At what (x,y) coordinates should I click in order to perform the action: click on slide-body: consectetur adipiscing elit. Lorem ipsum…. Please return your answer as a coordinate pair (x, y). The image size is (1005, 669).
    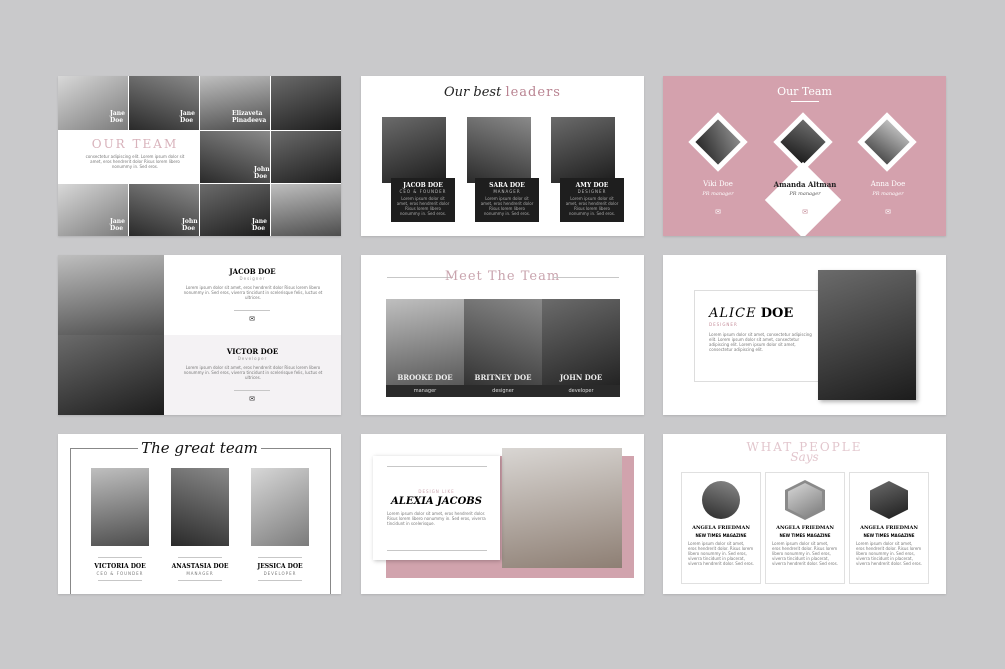
    Looking at the image, I should click on (135, 161).